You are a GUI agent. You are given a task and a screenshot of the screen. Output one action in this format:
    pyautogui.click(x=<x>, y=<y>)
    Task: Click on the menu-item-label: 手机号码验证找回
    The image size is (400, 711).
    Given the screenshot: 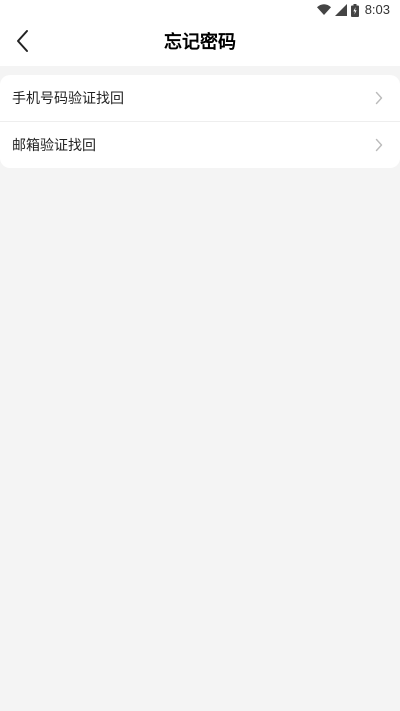 What is the action you would take?
    pyautogui.click(x=68, y=99)
    